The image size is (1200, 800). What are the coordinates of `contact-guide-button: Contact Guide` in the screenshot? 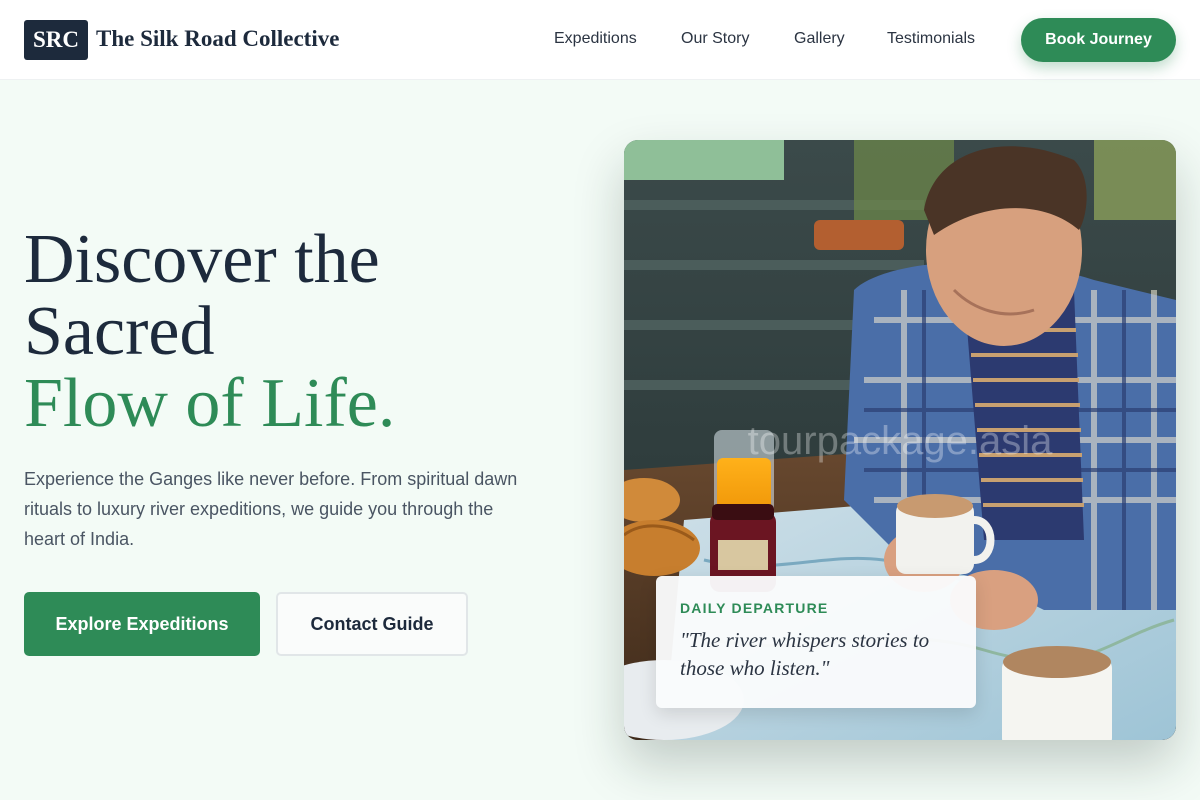 It's located at (372, 624).